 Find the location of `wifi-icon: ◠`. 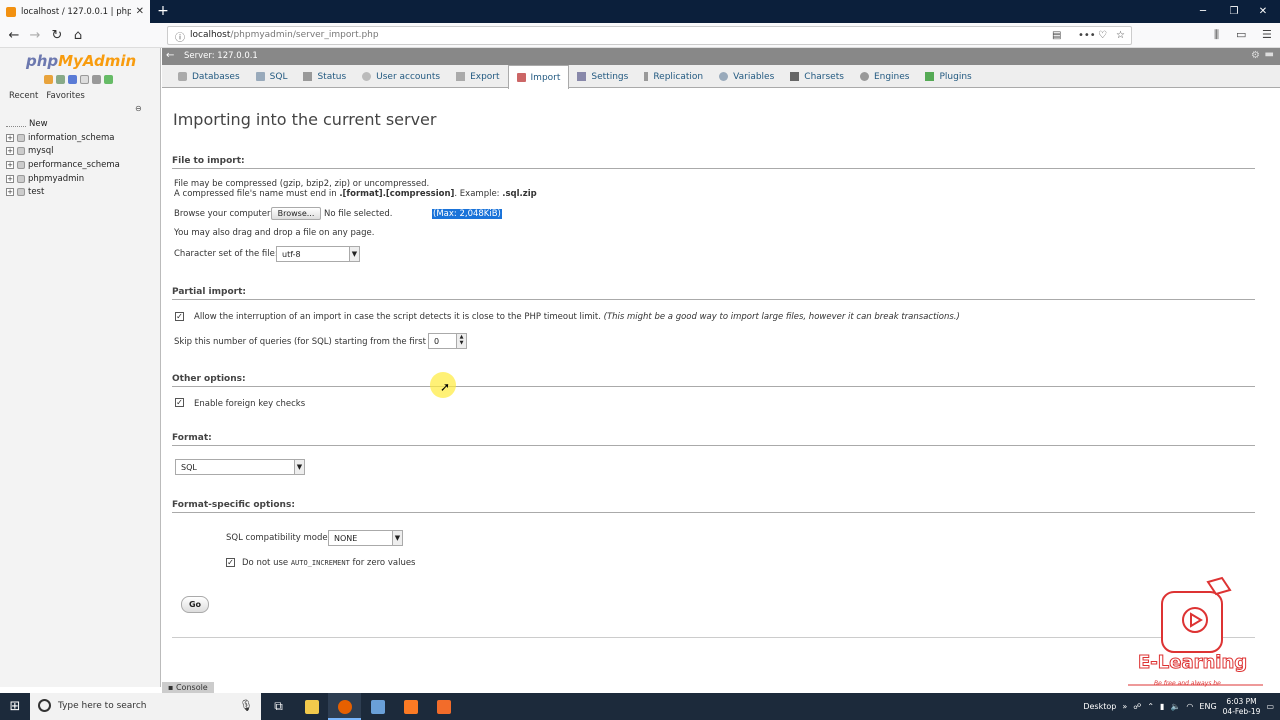

wifi-icon: ◠ is located at coordinates (1189, 706).